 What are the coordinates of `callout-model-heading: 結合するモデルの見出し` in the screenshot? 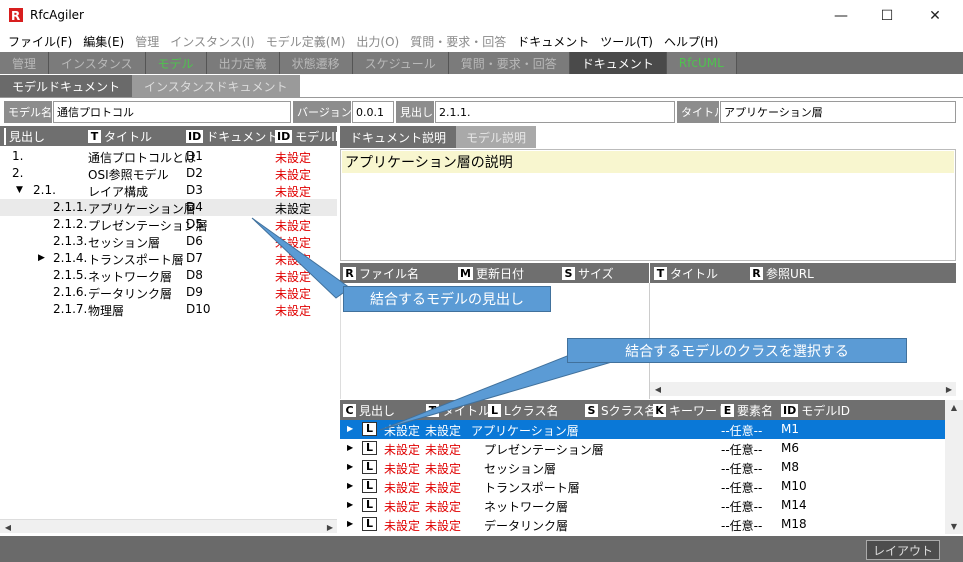 It's located at (447, 299).